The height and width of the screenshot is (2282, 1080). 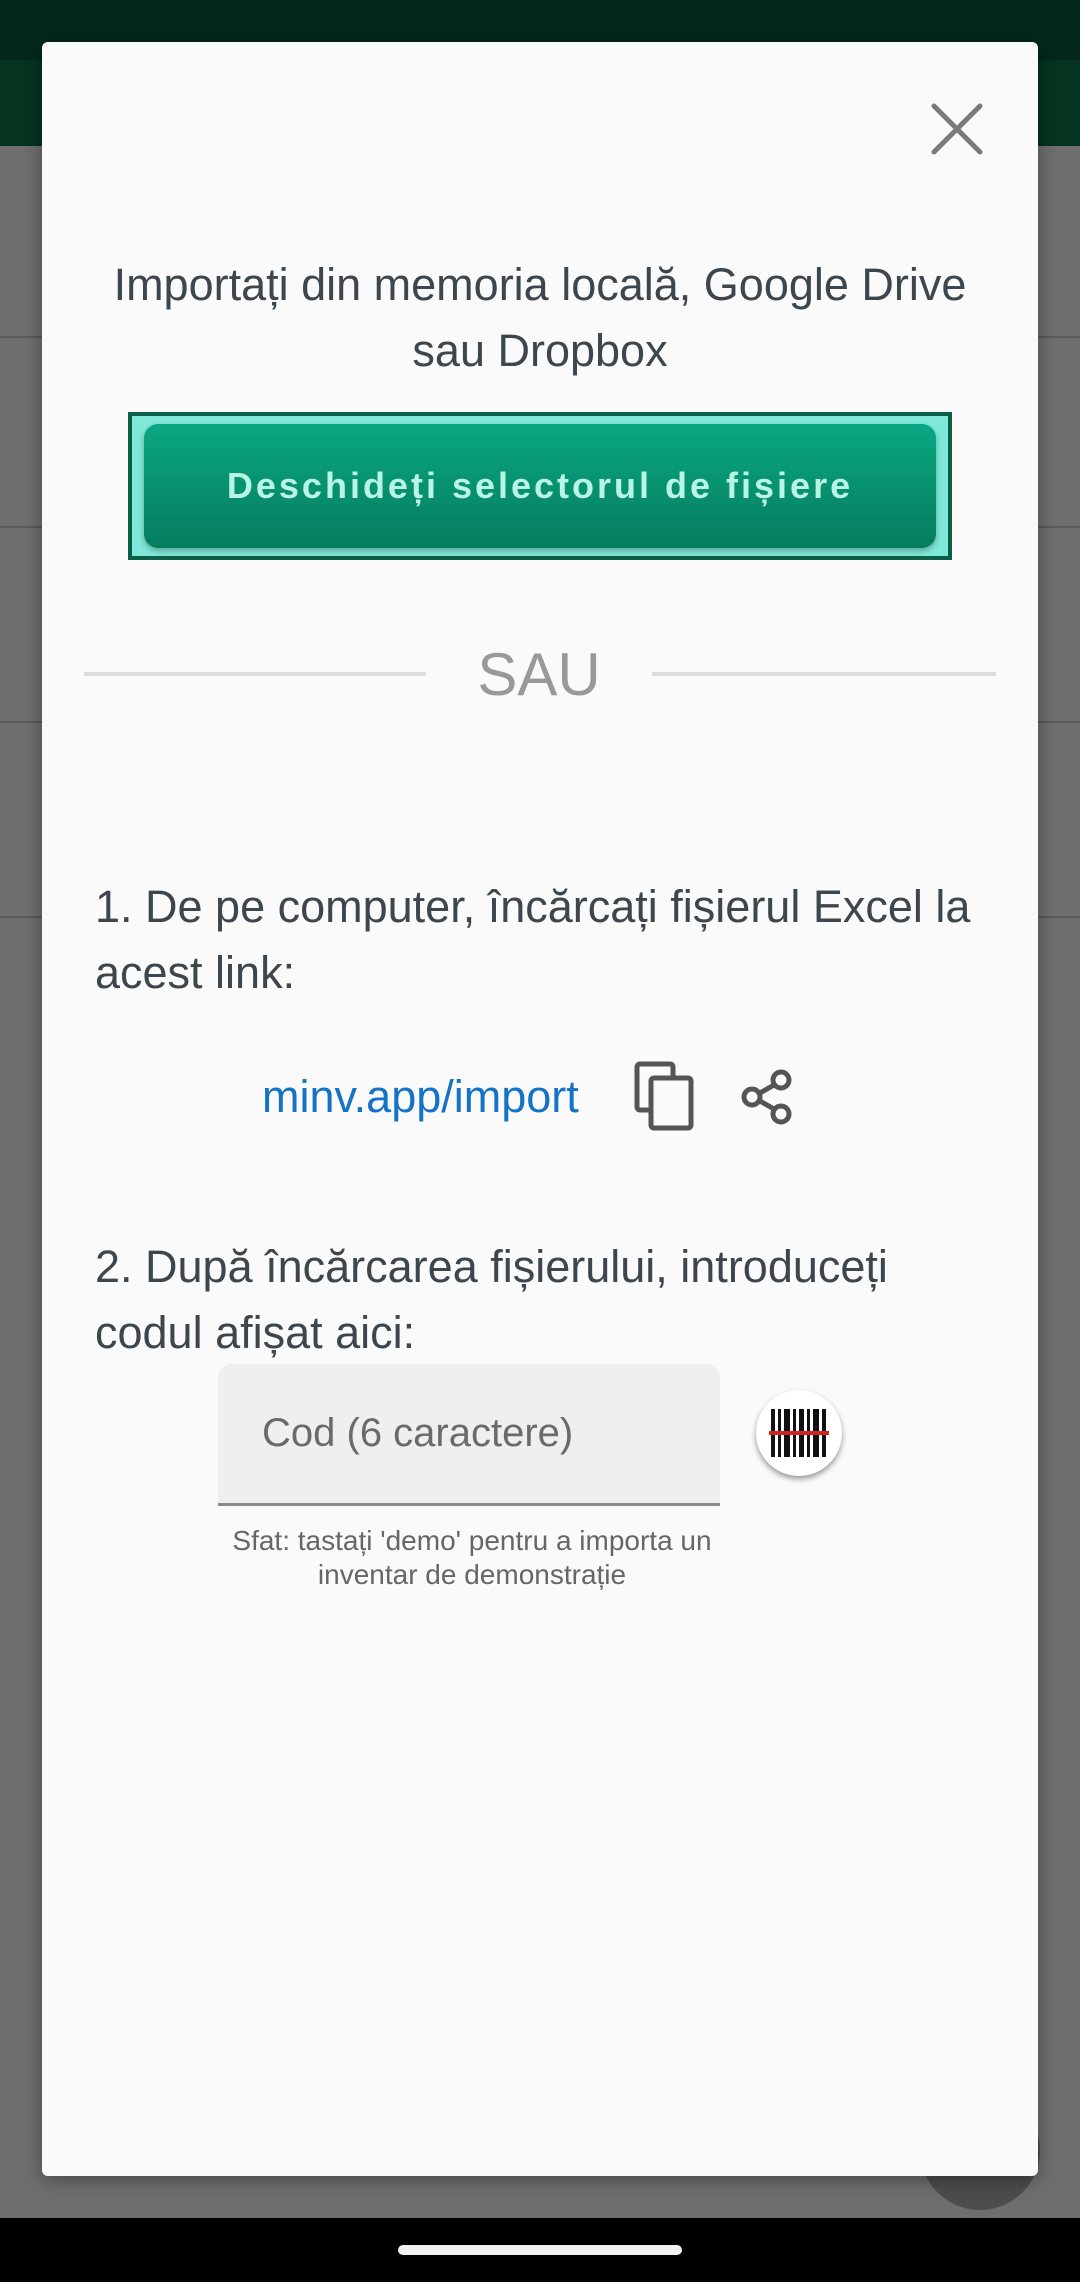 What do you see at coordinates (824, 674) in the screenshot?
I see `divider-right` at bounding box center [824, 674].